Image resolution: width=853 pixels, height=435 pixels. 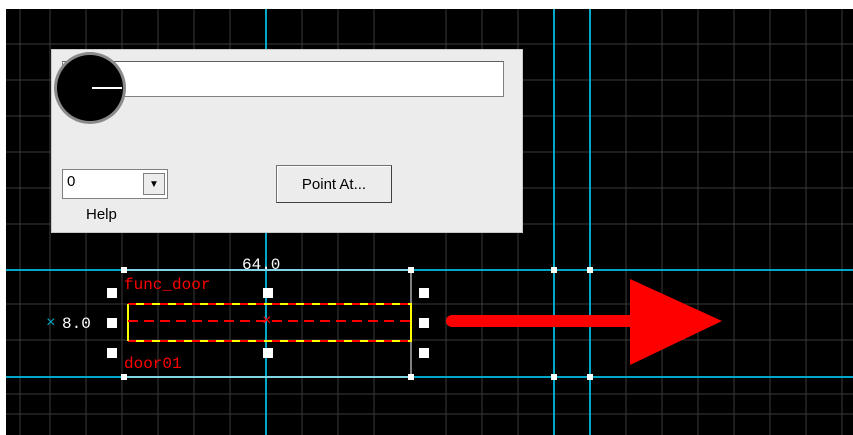 I want to click on angles-input, so click(x=283, y=79).